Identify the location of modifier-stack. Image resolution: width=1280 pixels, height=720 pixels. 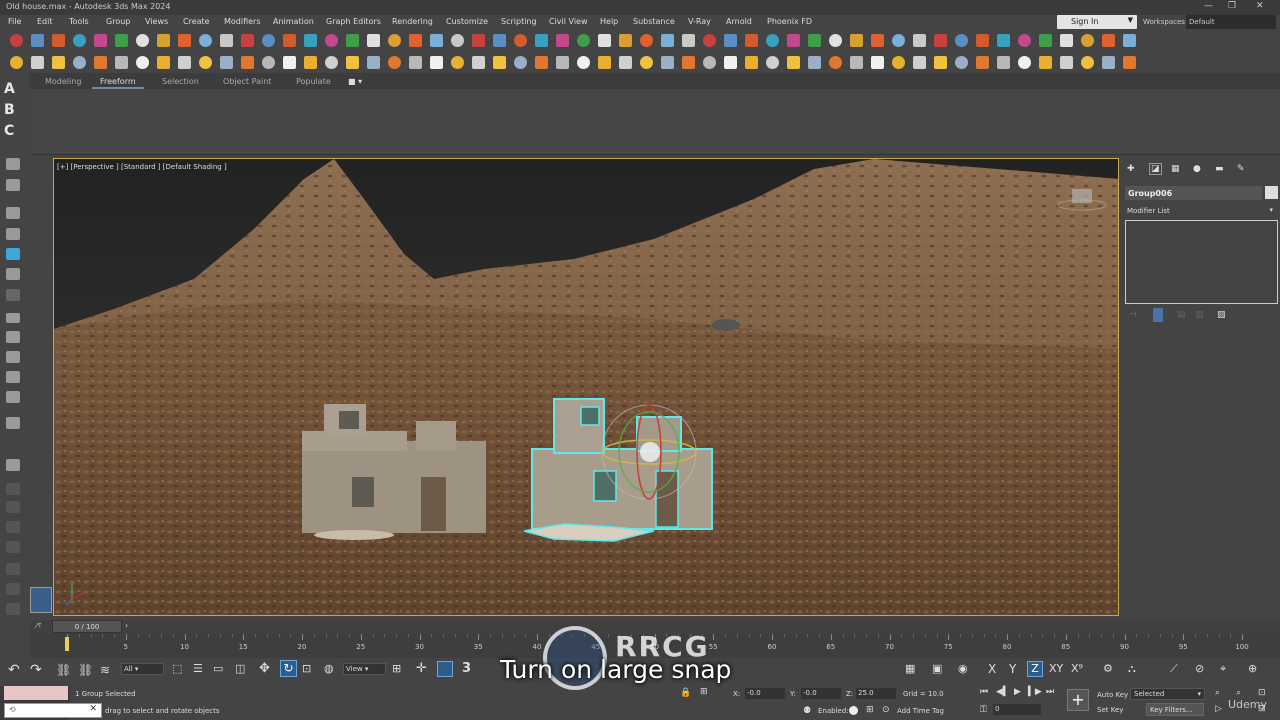
(1201, 262).